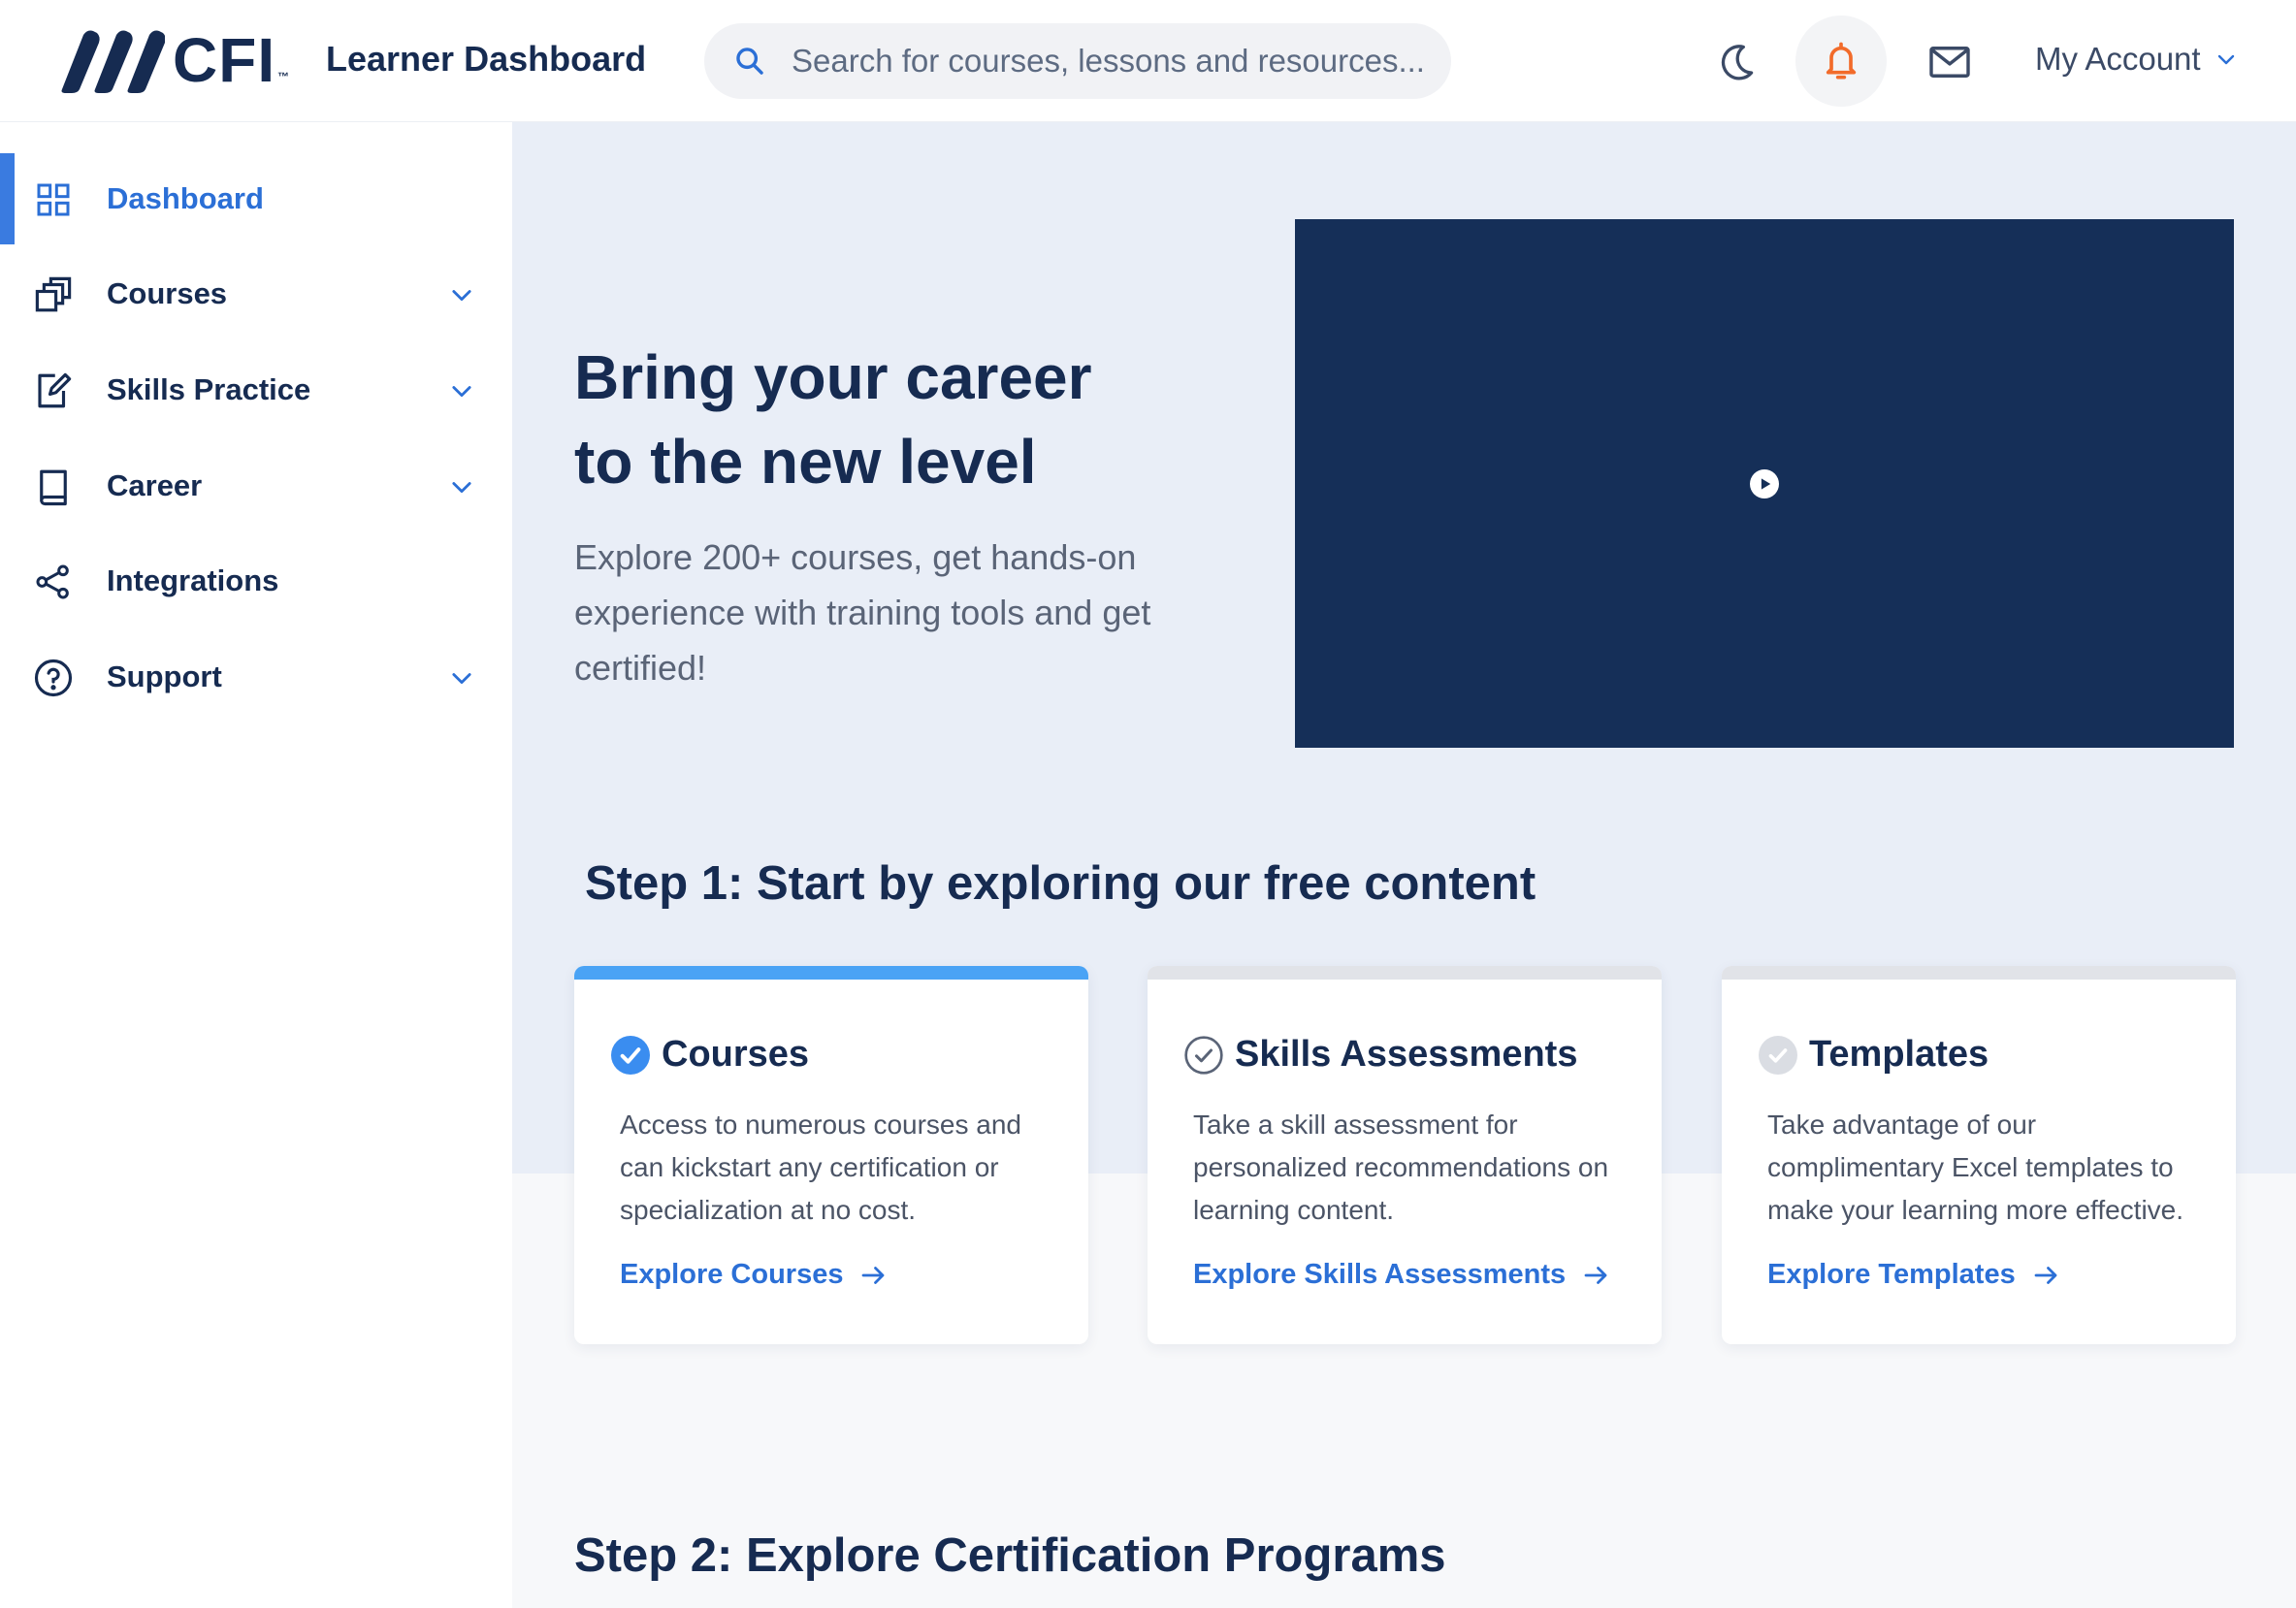 Image resolution: width=2296 pixels, height=1608 pixels. Describe the element at coordinates (54, 294) in the screenshot. I see `stacked-squares-icon` at that location.